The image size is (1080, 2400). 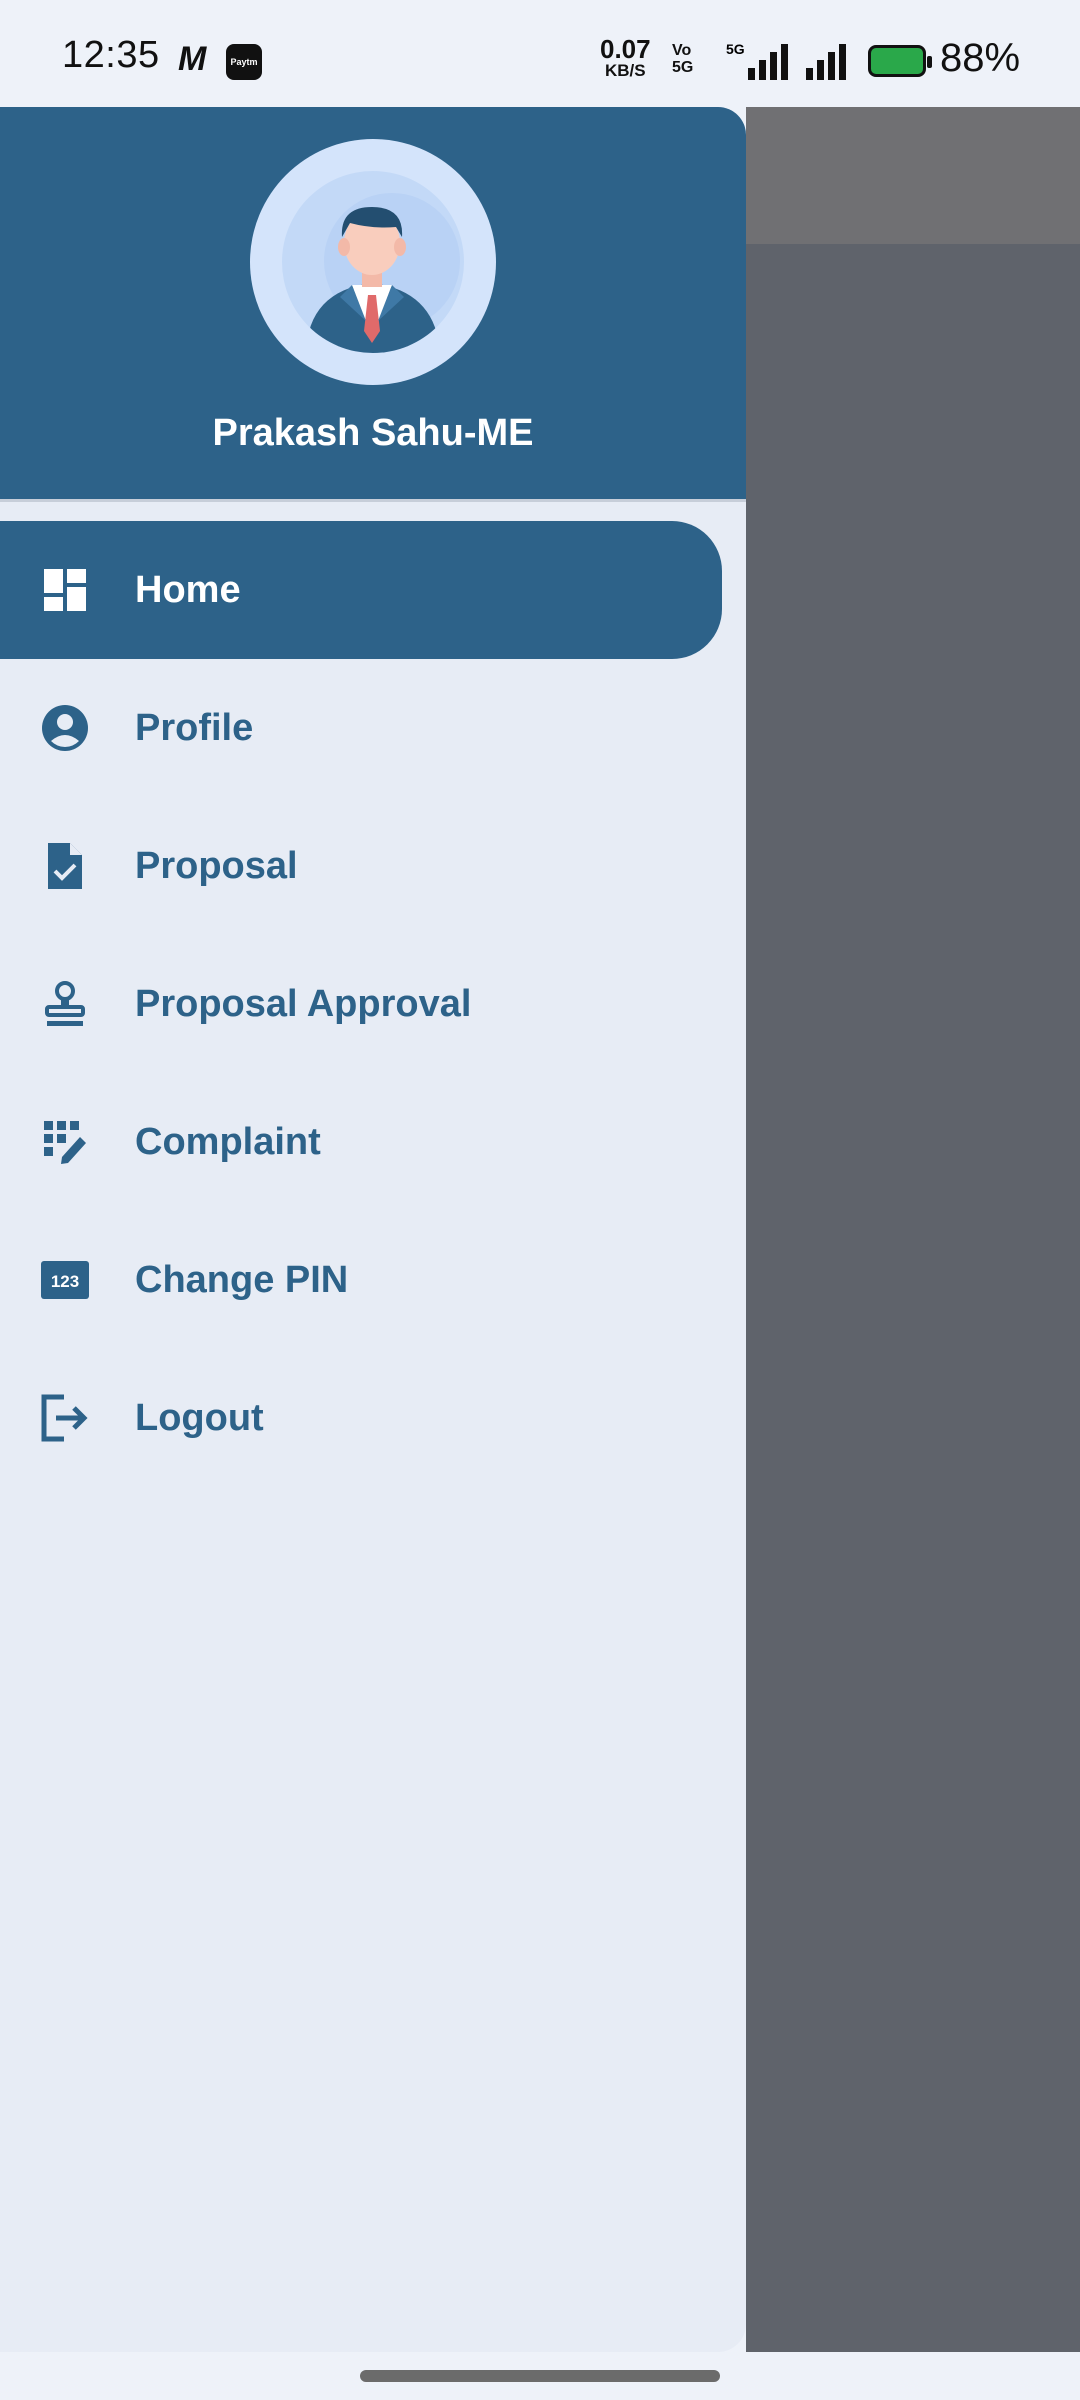 What do you see at coordinates (625, 70) in the screenshot?
I see `network-speed-unit: KB/S` at bounding box center [625, 70].